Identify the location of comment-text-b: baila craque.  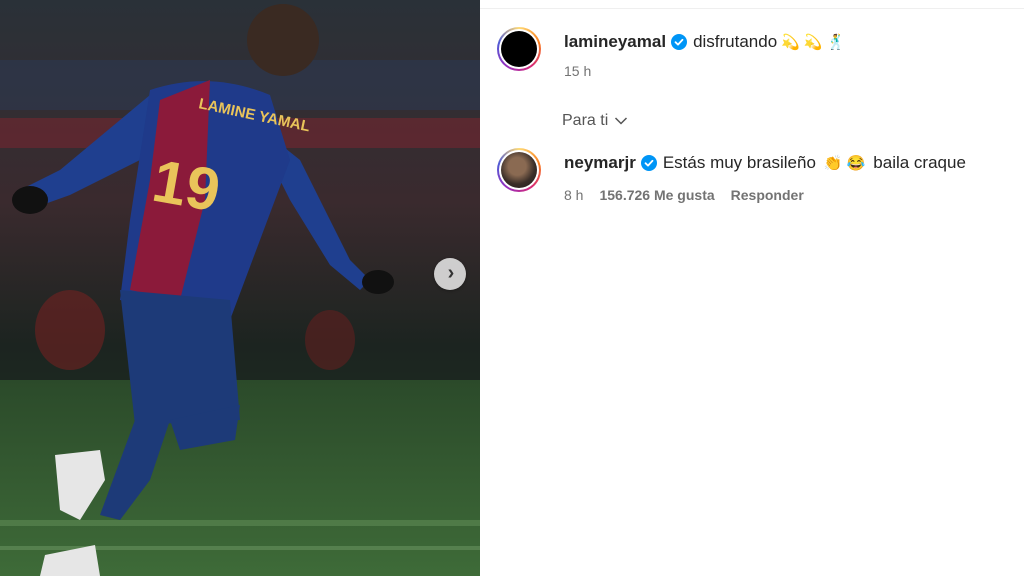
(919, 162).